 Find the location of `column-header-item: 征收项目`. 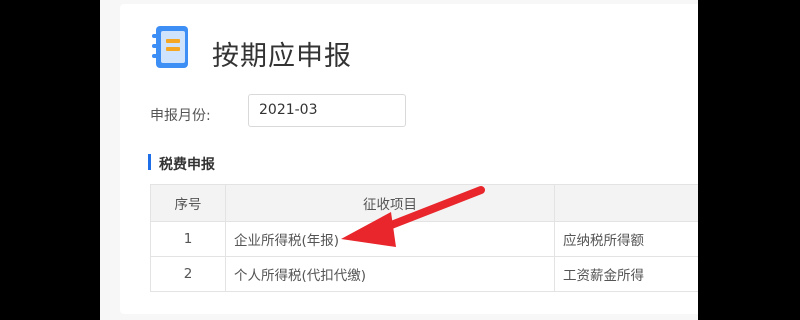

column-header-item: 征收项目 is located at coordinates (390, 203).